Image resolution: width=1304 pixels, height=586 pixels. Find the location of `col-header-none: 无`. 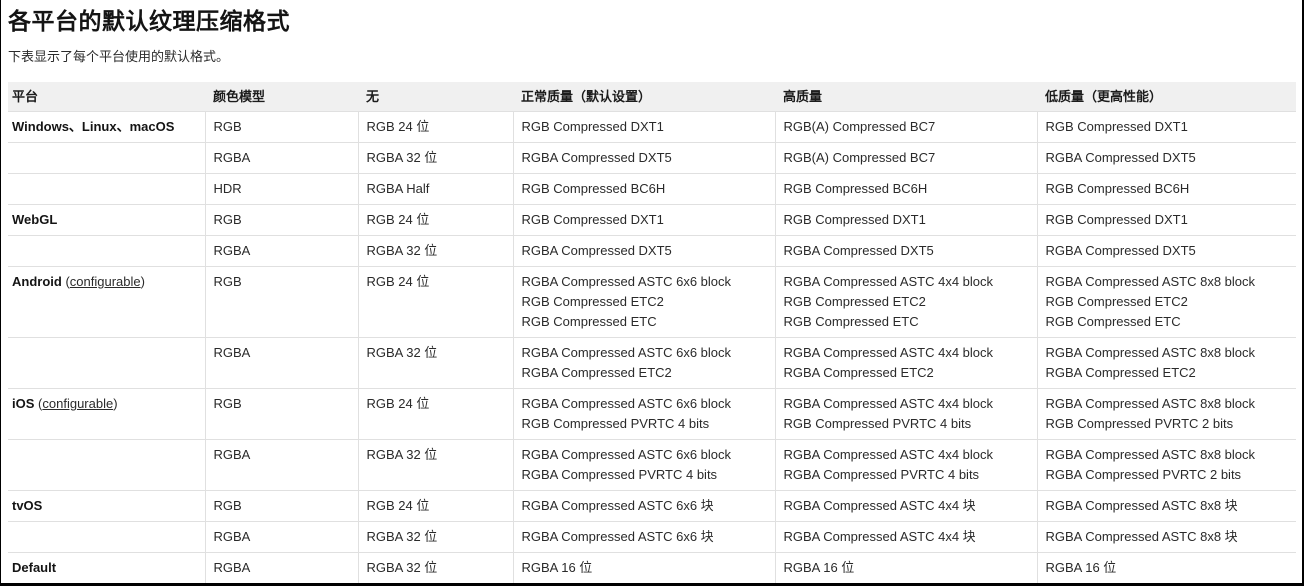

col-header-none: 无 is located at coordinates (435, 97).